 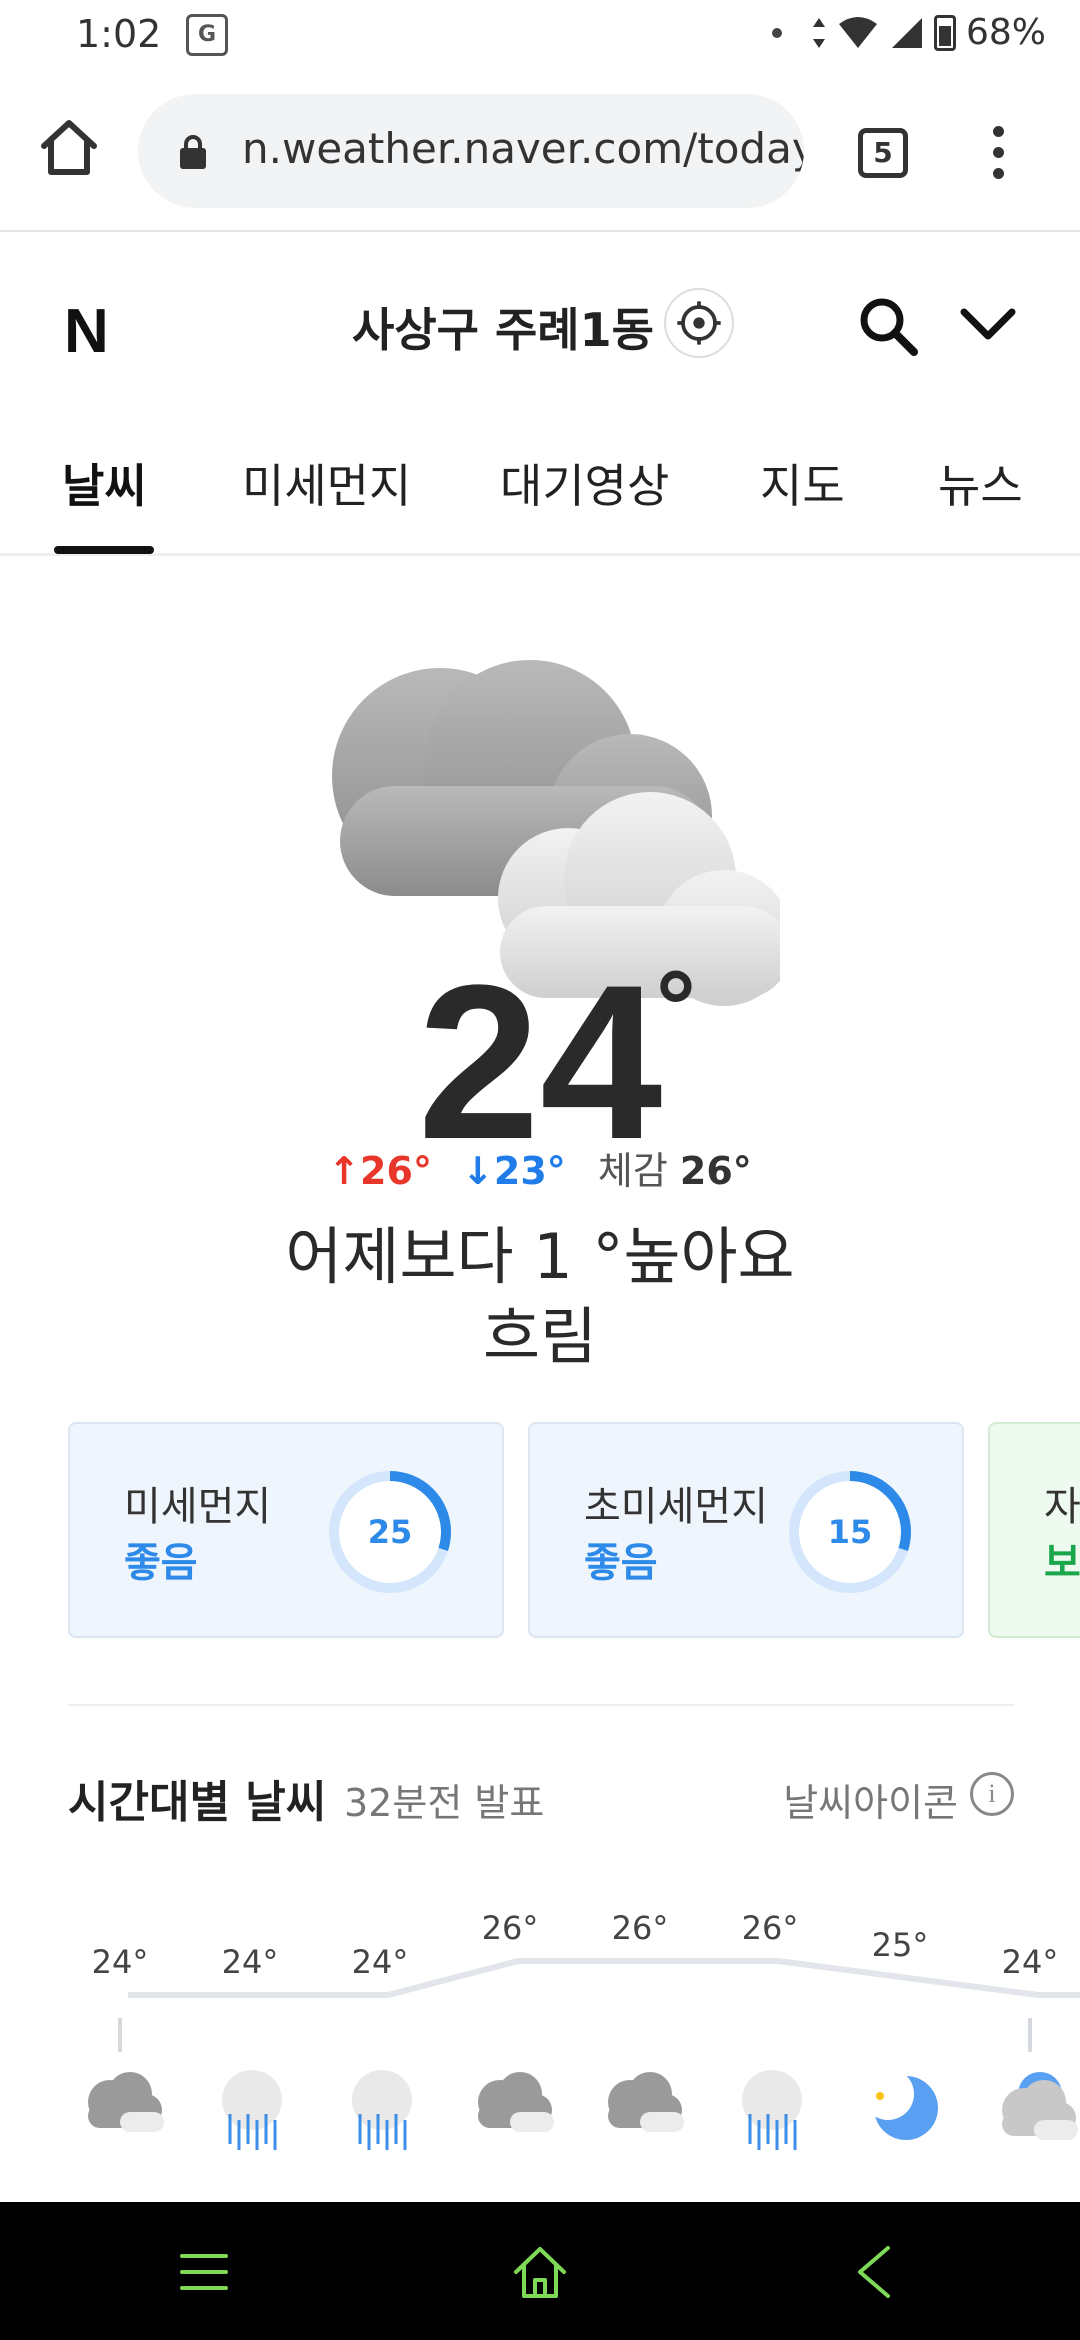 I want to click on data-arrows-icon, so click(x=818, y=32).